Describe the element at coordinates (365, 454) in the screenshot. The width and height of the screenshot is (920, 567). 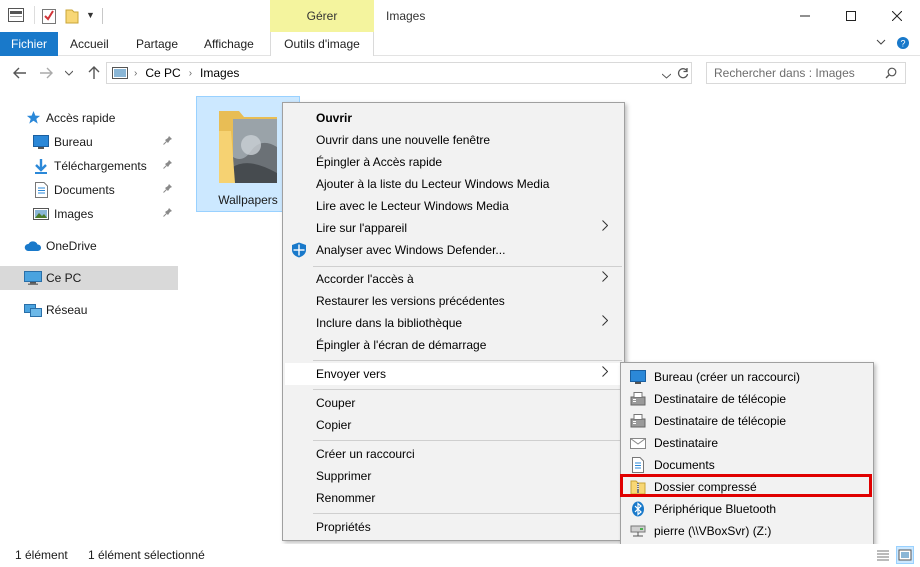
I see `menu-item-label: Créer un raccourci` at that location.